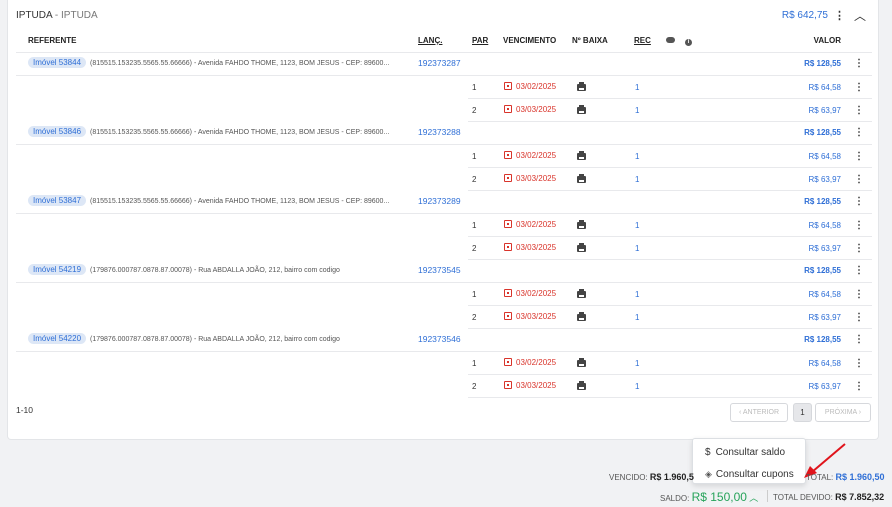 This screenshot has height=507, width=892. I want to click on card-title: IPTUDA - IPTUDA, so click(57, 15).